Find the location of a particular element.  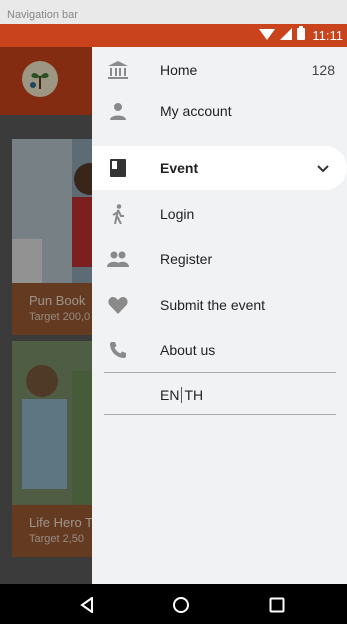

language-separator is located at coordinates (182, 395).